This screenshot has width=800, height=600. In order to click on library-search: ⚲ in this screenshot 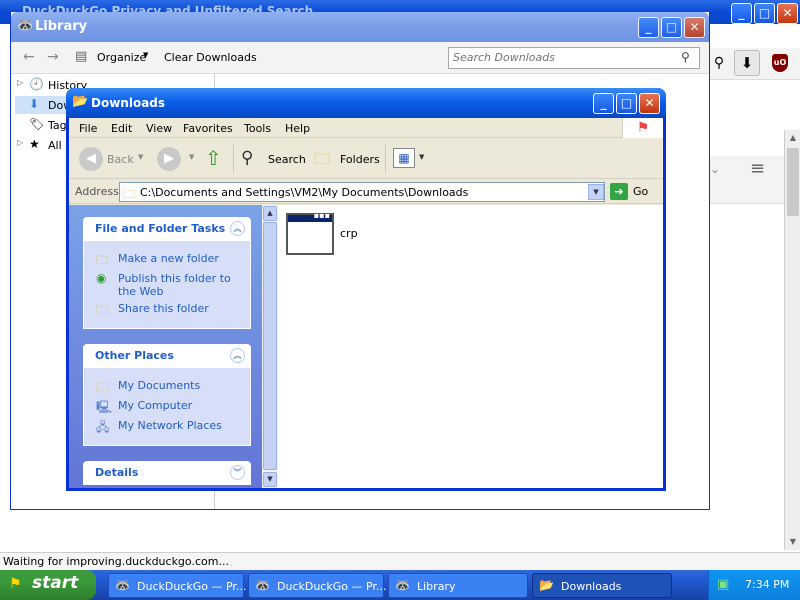, I will do `click(574, 58)`.